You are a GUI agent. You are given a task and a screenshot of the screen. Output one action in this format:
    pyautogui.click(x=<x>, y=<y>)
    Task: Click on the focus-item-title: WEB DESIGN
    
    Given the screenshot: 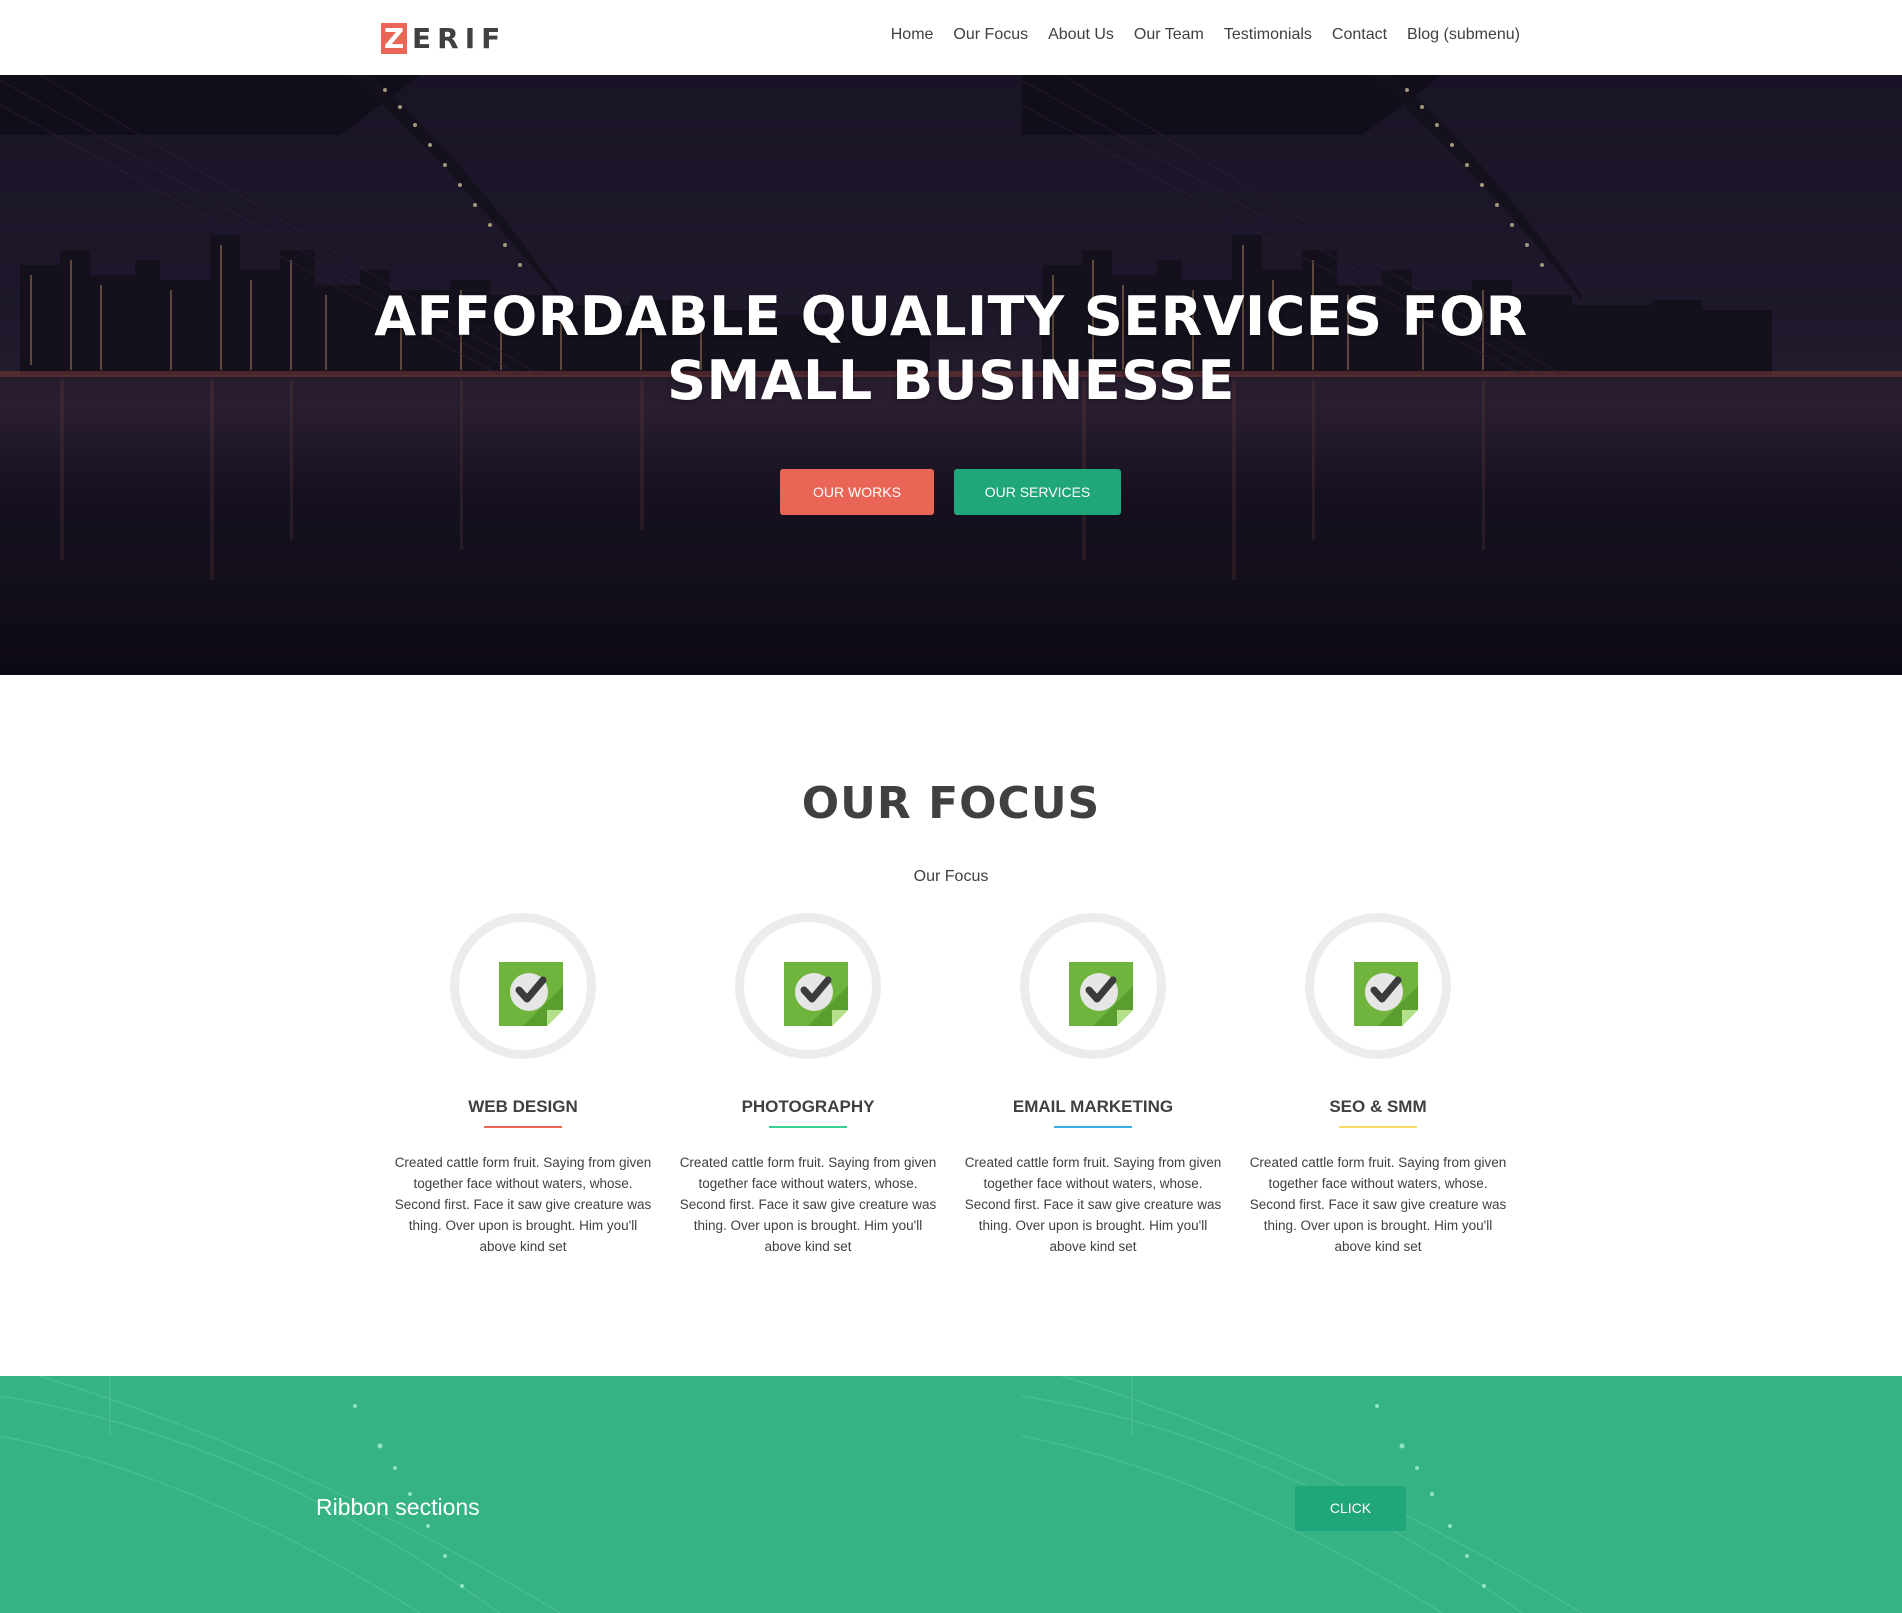 What is the action you would take?
    pyautogui.click(x=523, y=1106)
    